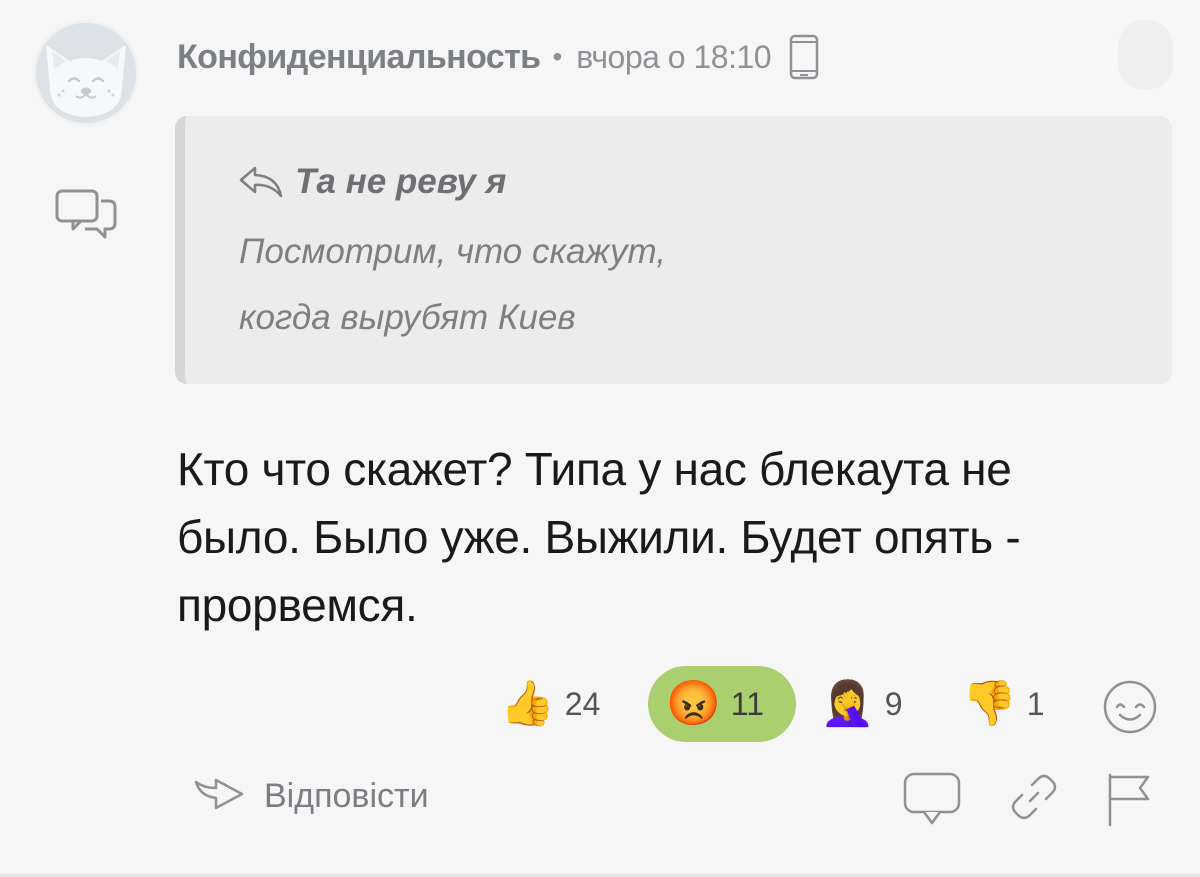 Image resolution: width=1200 pixels, height=877 pixels. What do you see at coordinates (747, 703) in the screenshot?
I see `reaction-count: 11` at bounding box center [747, 703].